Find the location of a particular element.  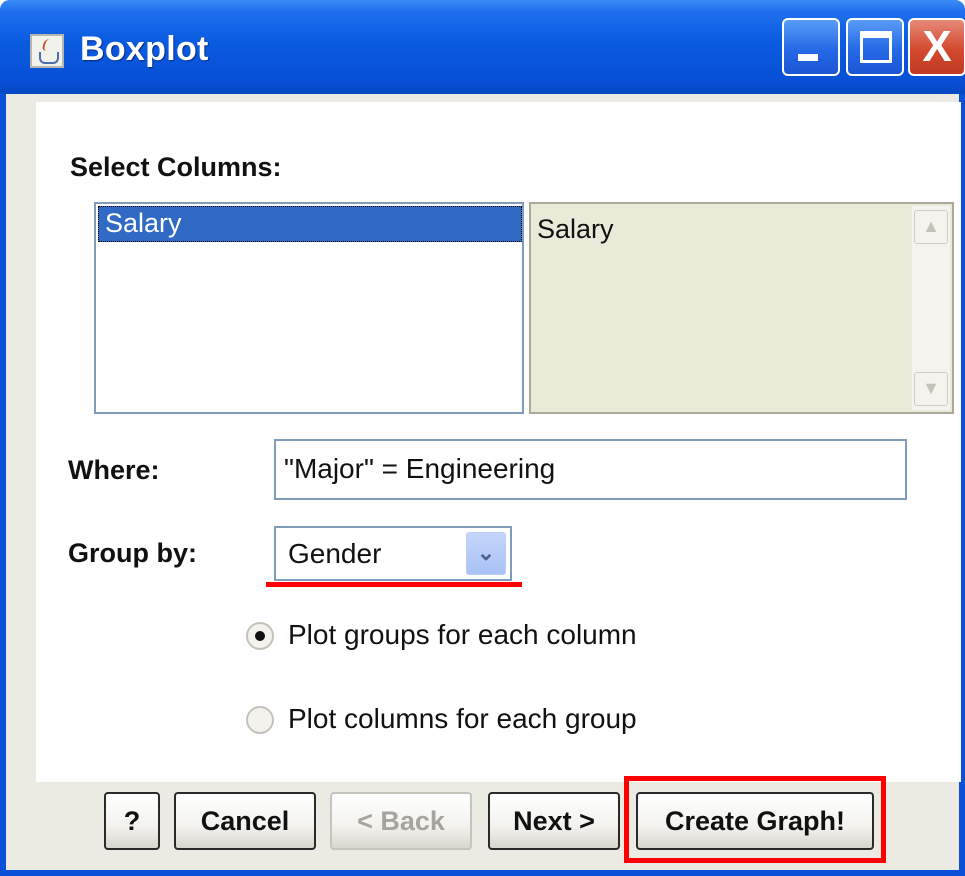

close-button: X is located at coordinates (936, 47).